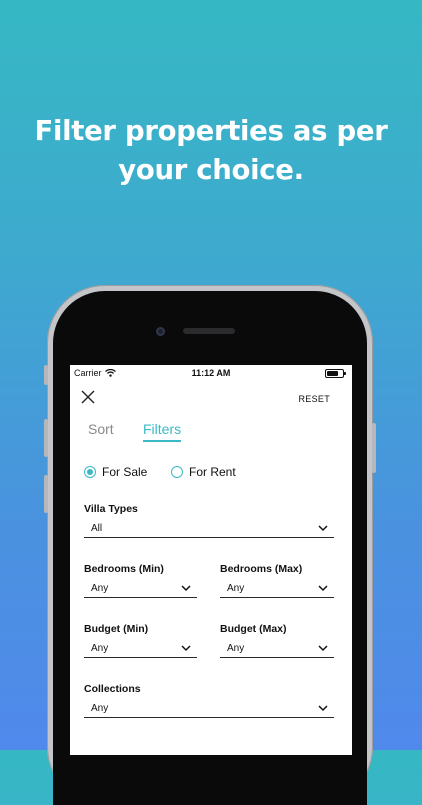  Describe the element at coordinates (211, 131) in the screenshot. I see `headline-line-1: Filter properties as per` at that location.